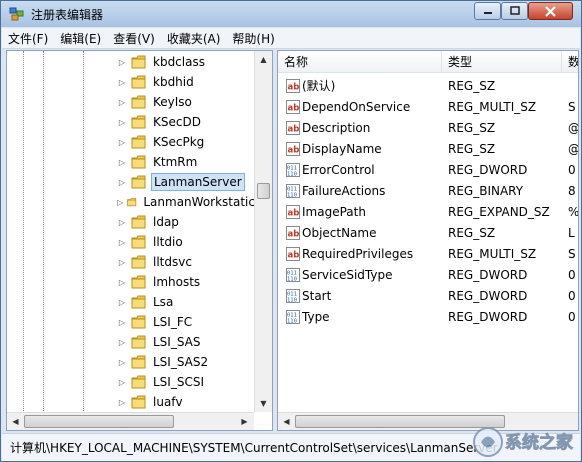 This screenshot has height=462, width=582. I want to click on column-header-name: 名称, so click(360, 62).